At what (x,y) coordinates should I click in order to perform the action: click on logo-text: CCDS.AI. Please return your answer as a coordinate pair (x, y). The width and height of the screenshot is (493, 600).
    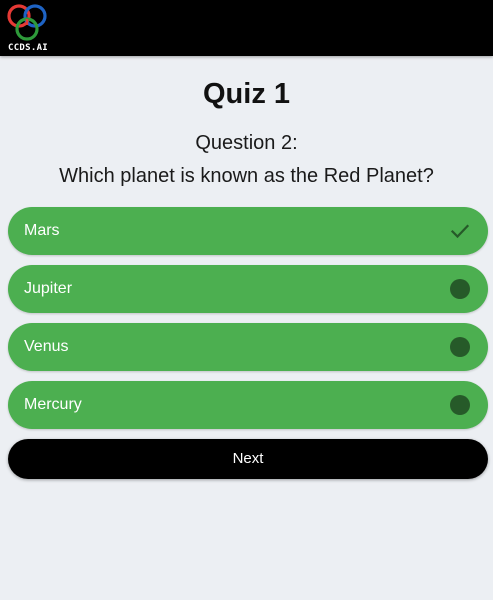
    Looking at the image, I should click on (28, 48).